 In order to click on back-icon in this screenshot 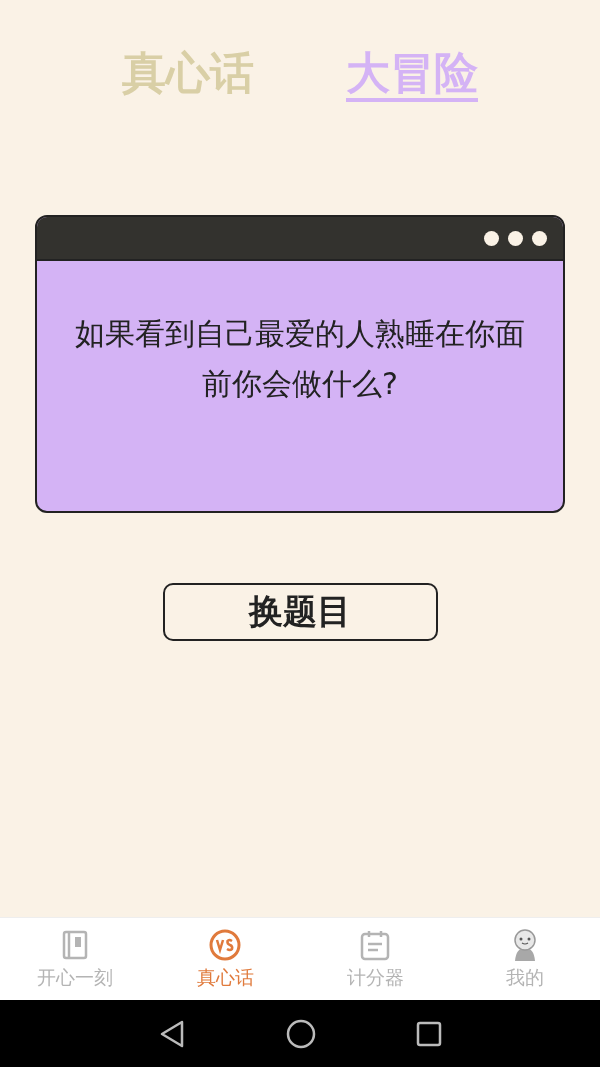, I will do `click(172, 1033)`.